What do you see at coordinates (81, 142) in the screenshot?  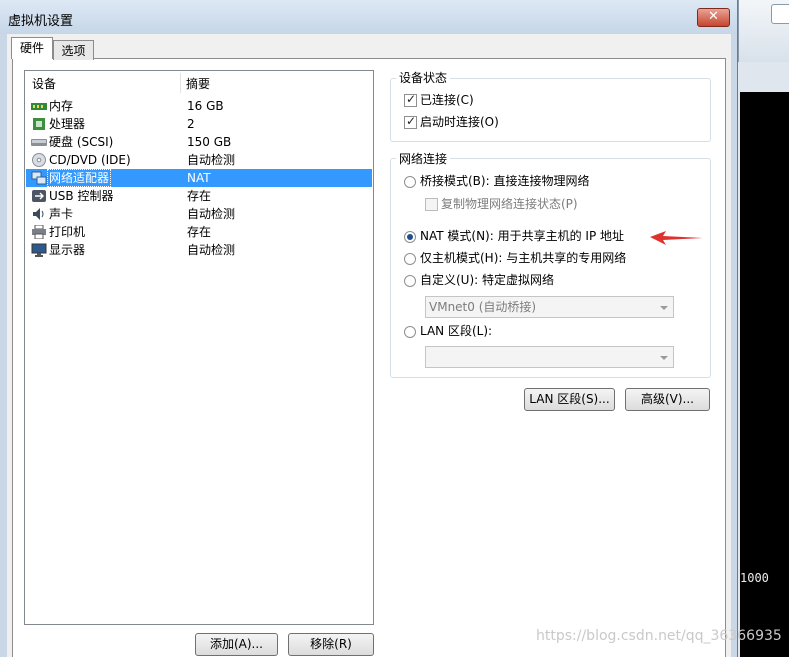 I see `device-name: 硬盘 (SCSI)` at bounding box center [81, 142].